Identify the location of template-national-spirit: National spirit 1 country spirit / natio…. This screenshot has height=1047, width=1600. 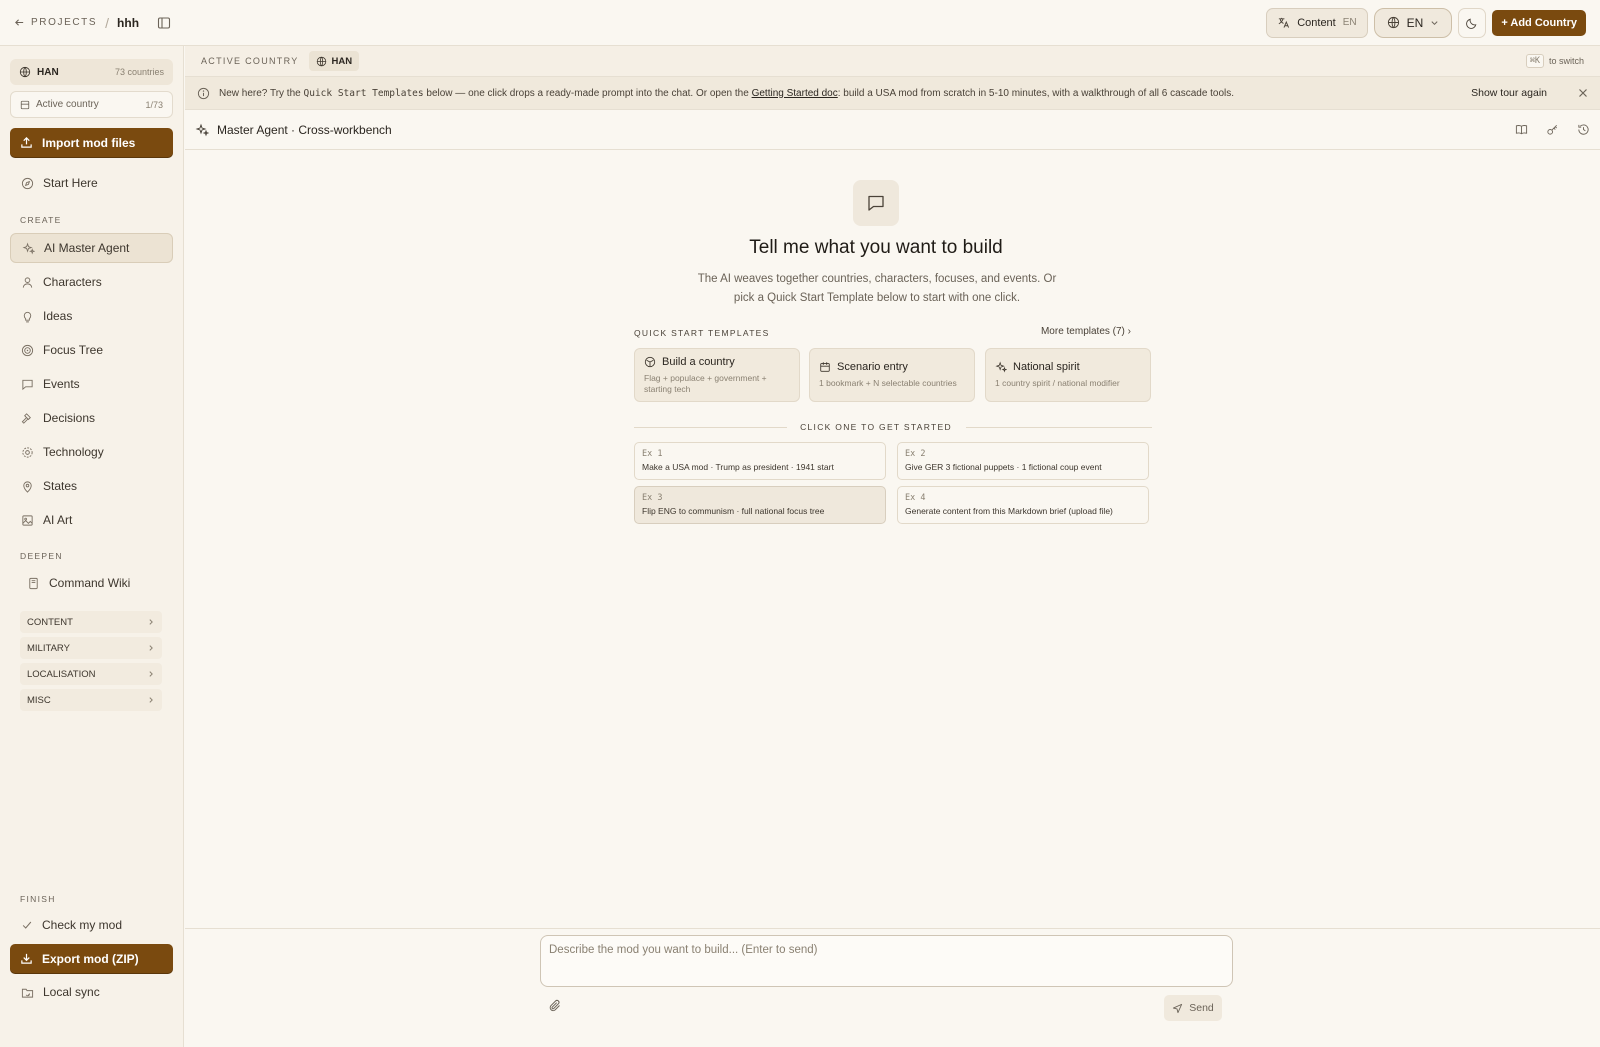
(1068, 375).